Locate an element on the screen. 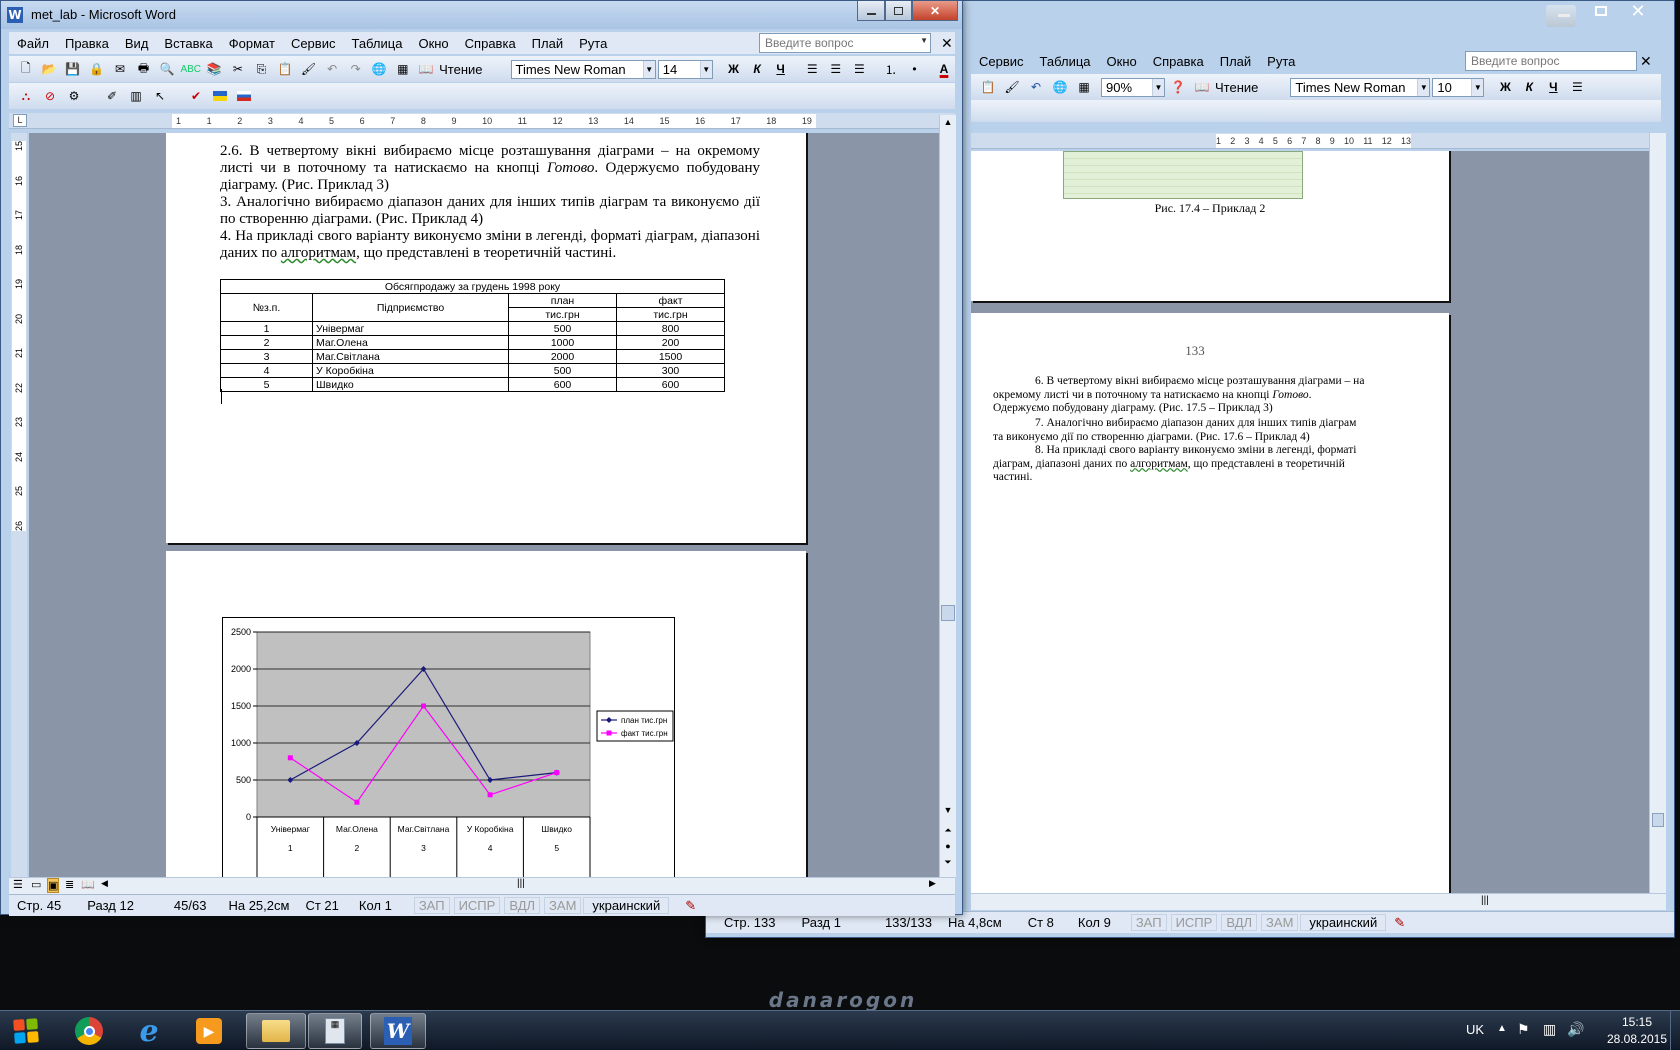 The width and height of the screenshot is (1680, 1050). scroll-down-icon: ▼ is located at coordinates (948, 810).